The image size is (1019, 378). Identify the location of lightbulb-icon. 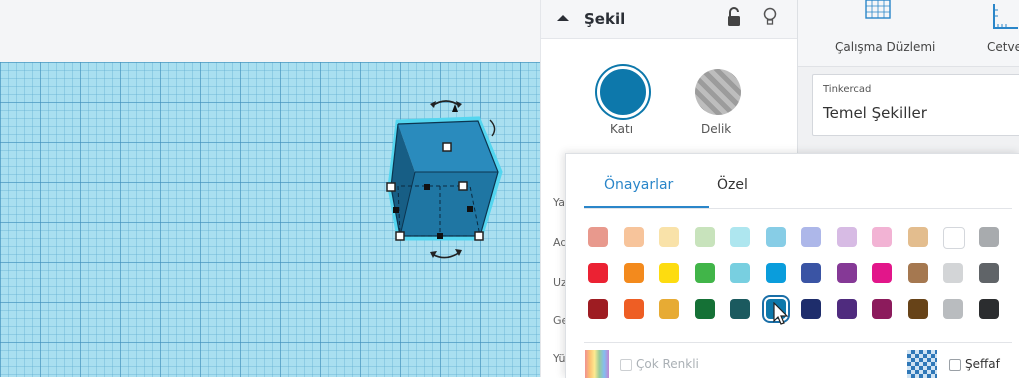
(770, 17).